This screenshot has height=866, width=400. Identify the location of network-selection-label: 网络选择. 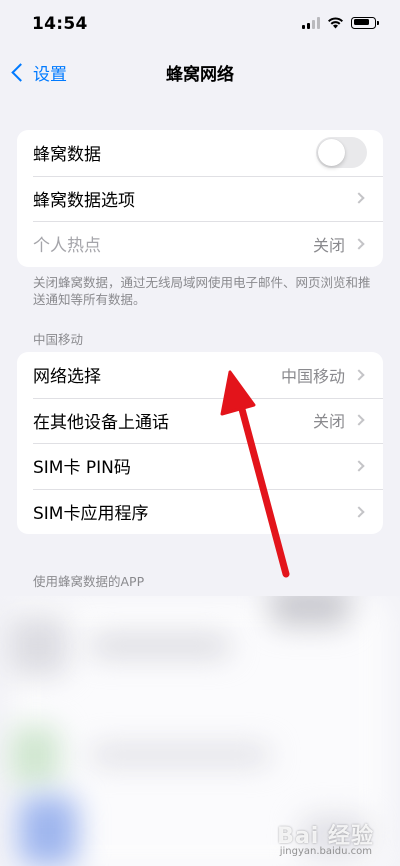
(67, 377).